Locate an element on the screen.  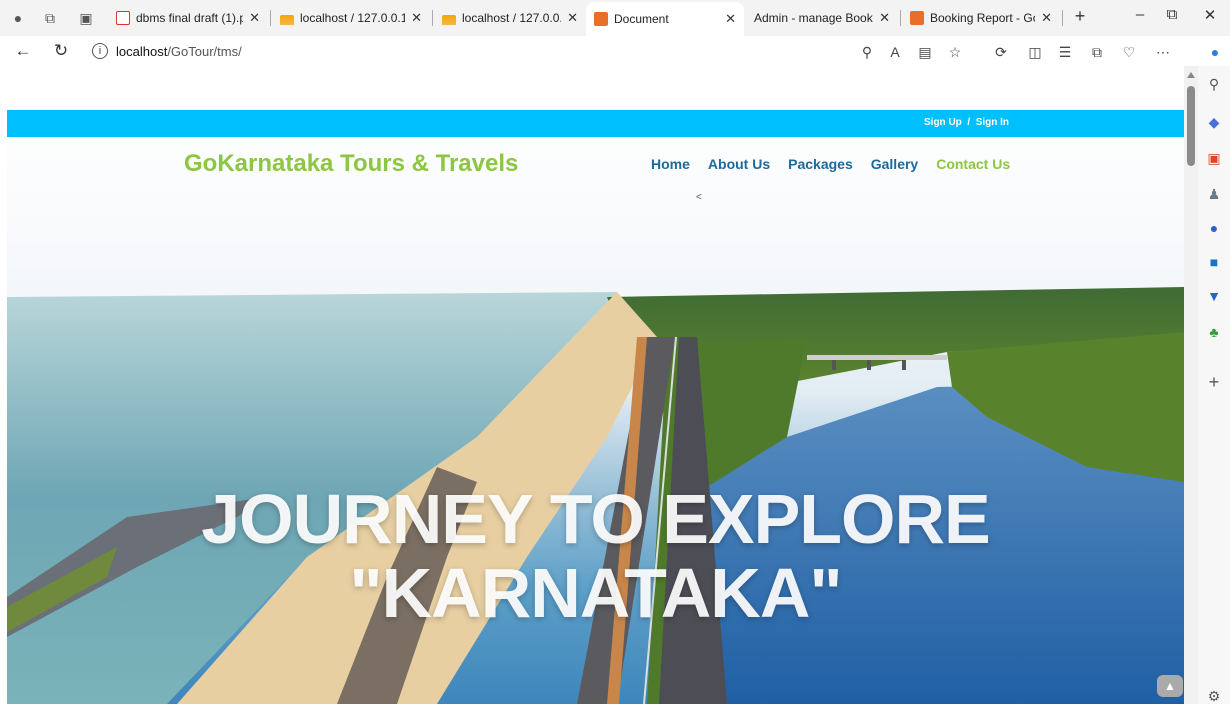
favorites-list-icon: ☰ is located at coordinates (1065, 52).